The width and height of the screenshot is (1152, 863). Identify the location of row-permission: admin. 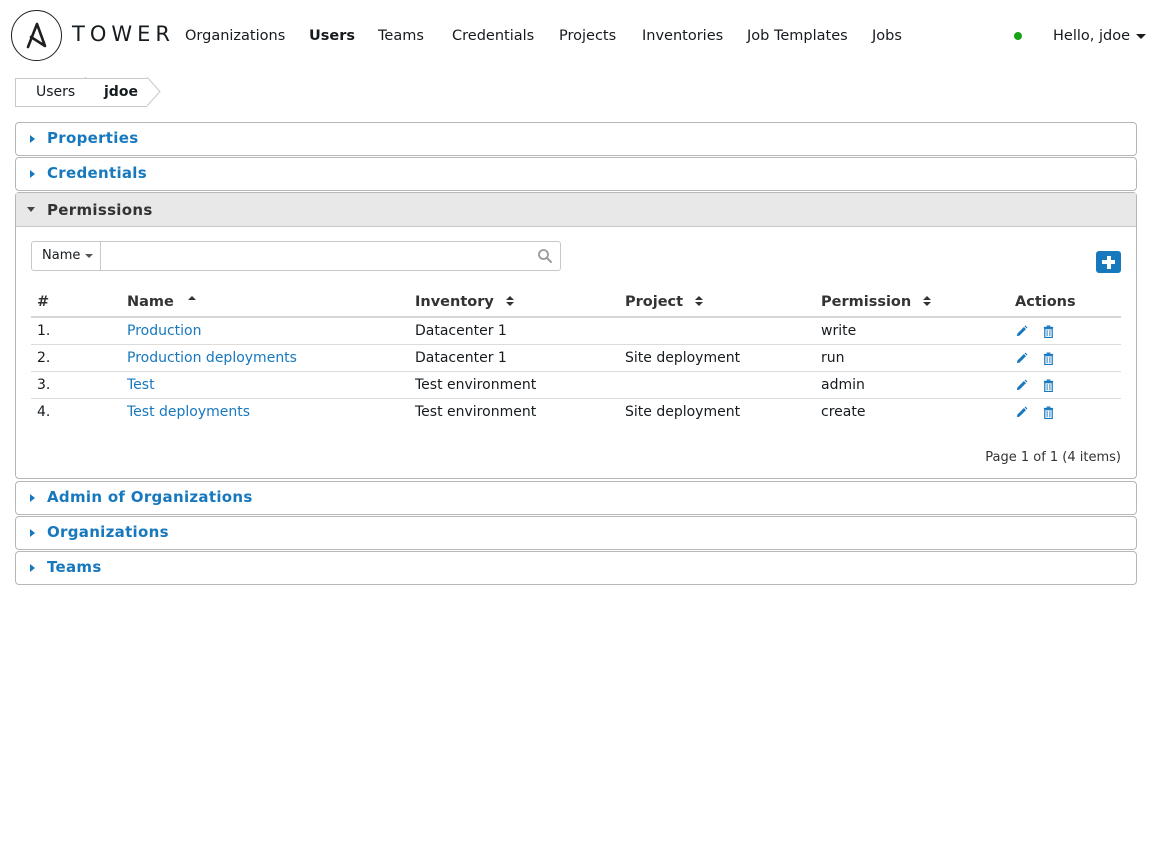
(843, 385).